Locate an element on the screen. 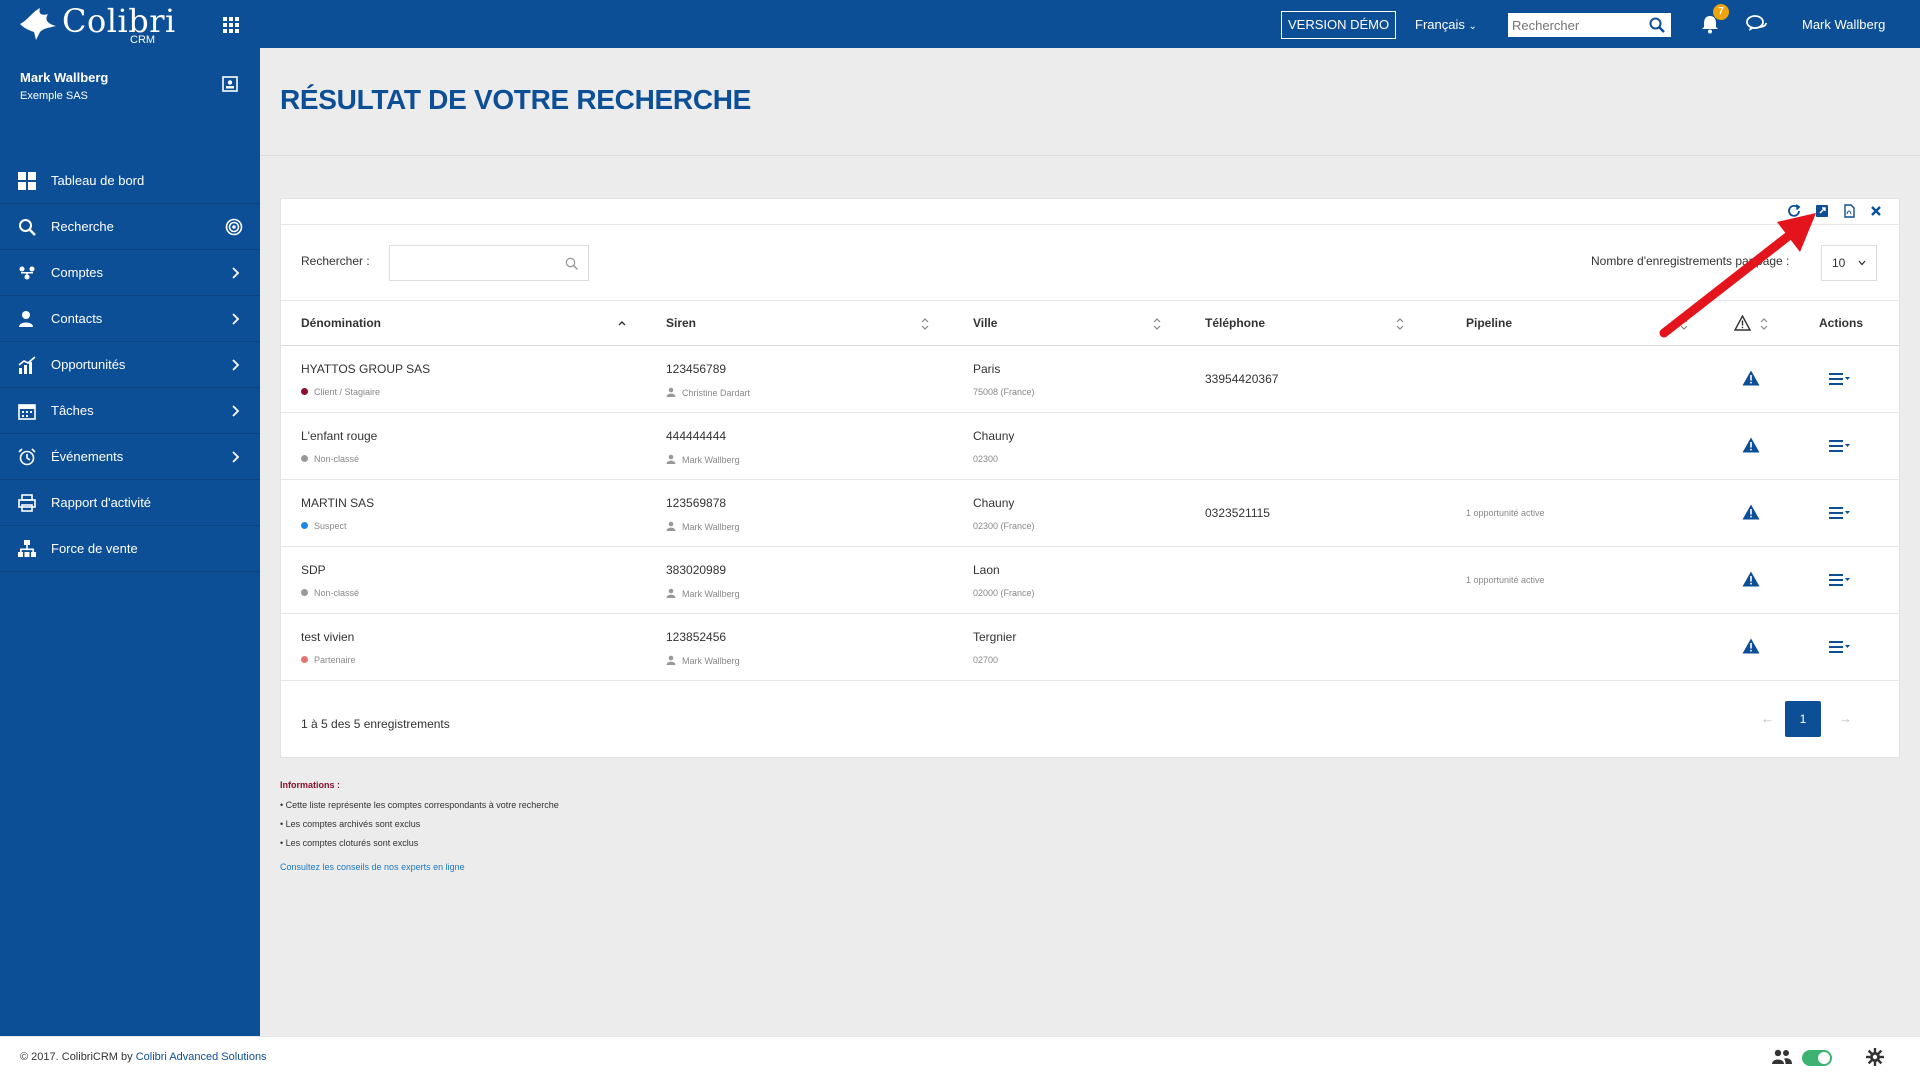  cell-denomination: HYATTOS GROUP SAS Client / Stagiaire is located at coordinates (463, 379).